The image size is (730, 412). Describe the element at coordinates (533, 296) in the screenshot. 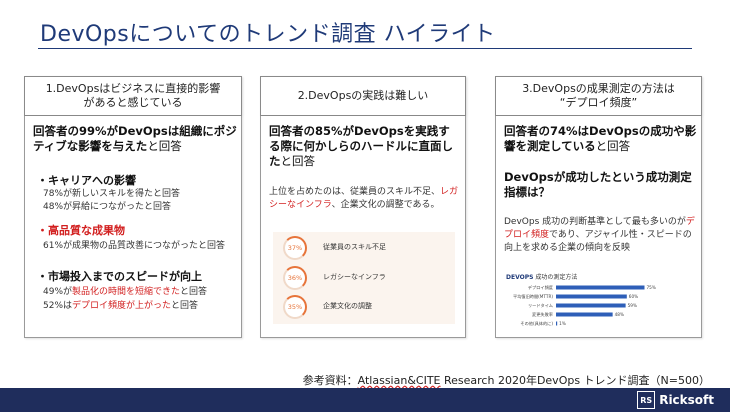

I see `chart-category-label: 平均復旧時間(MTTR)` at that location.